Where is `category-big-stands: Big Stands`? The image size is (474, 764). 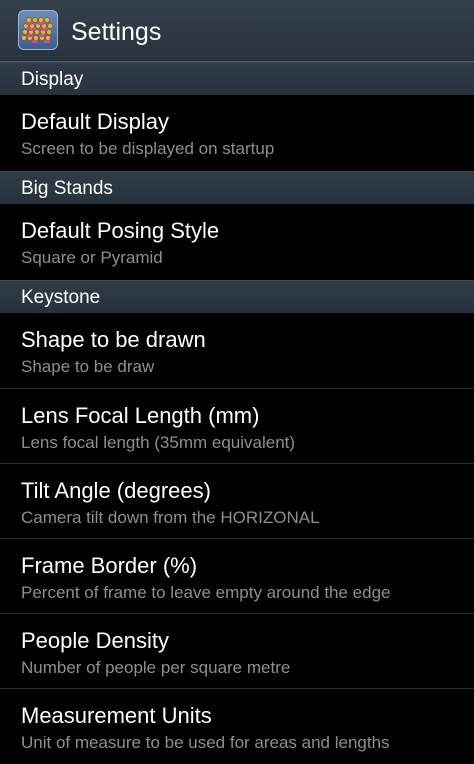
category-big-stands: Big Stands is located at coordinates (237, 187).